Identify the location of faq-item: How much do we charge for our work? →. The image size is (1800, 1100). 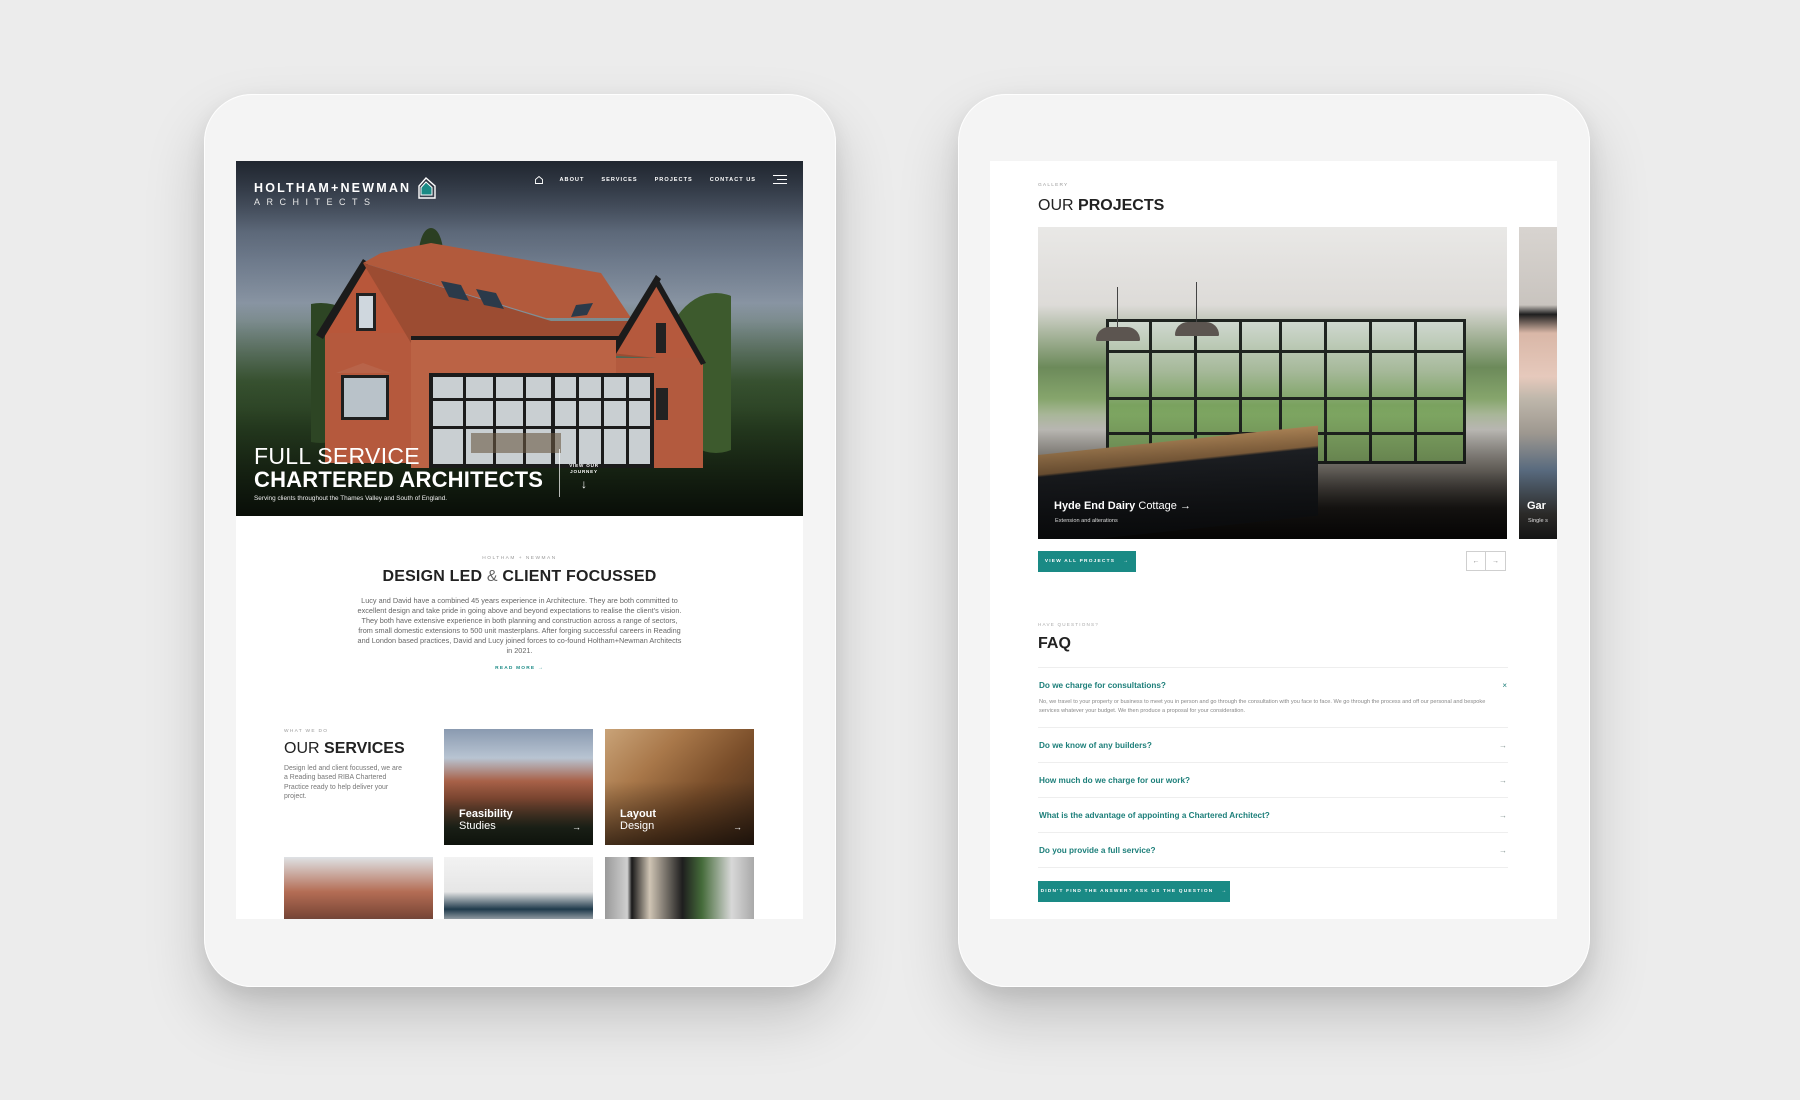
(1273, 779).